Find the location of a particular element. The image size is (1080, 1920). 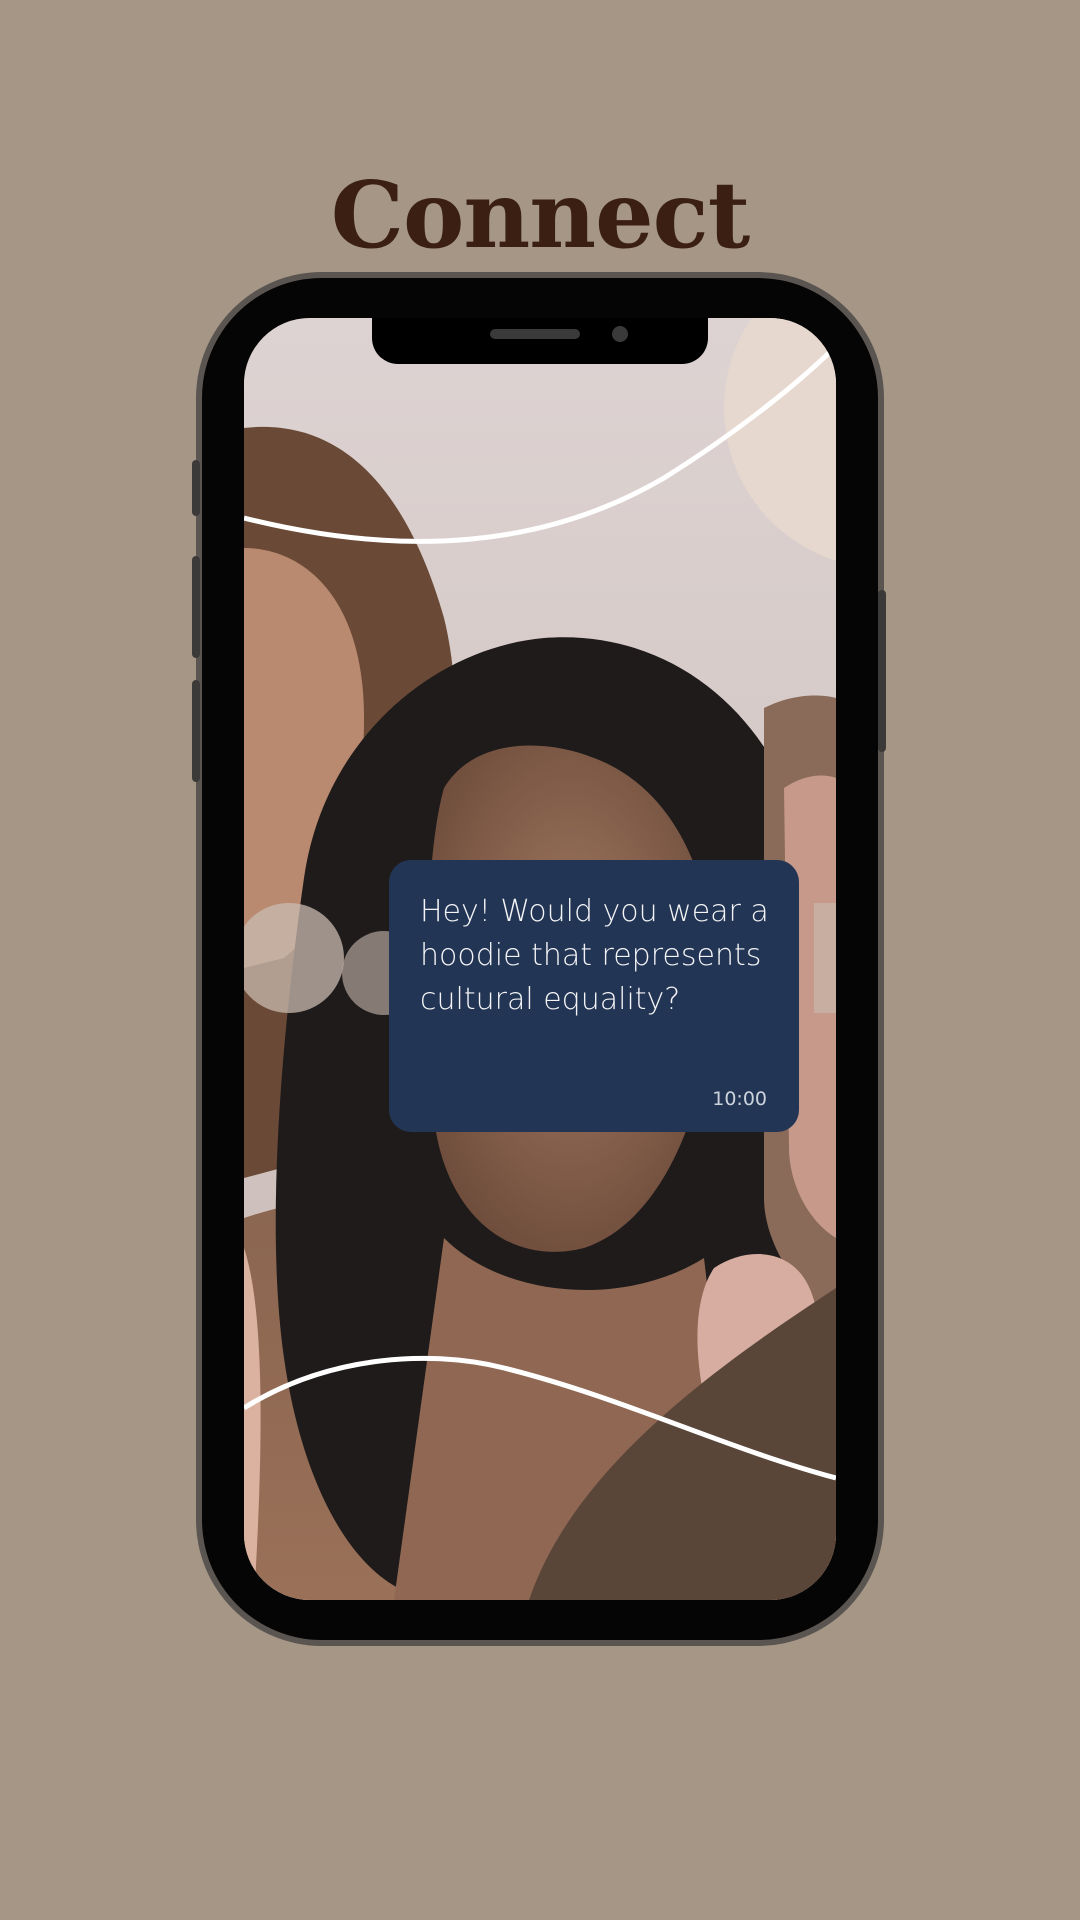

phone-power-button is located at coordinates (882, 671).